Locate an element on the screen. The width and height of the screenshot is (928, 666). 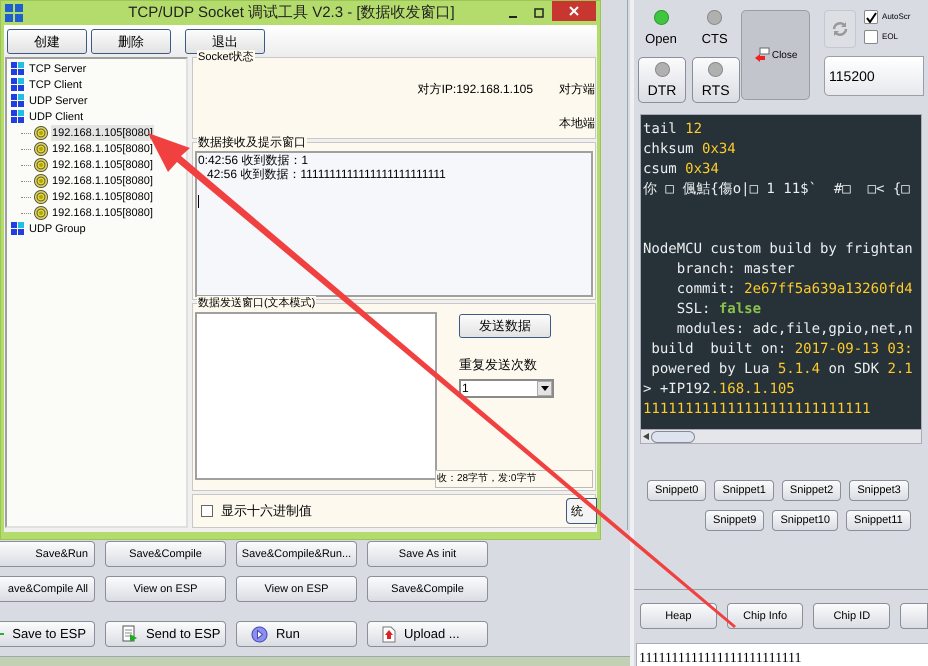
maximize-icon is located at coordinates (539, 13).